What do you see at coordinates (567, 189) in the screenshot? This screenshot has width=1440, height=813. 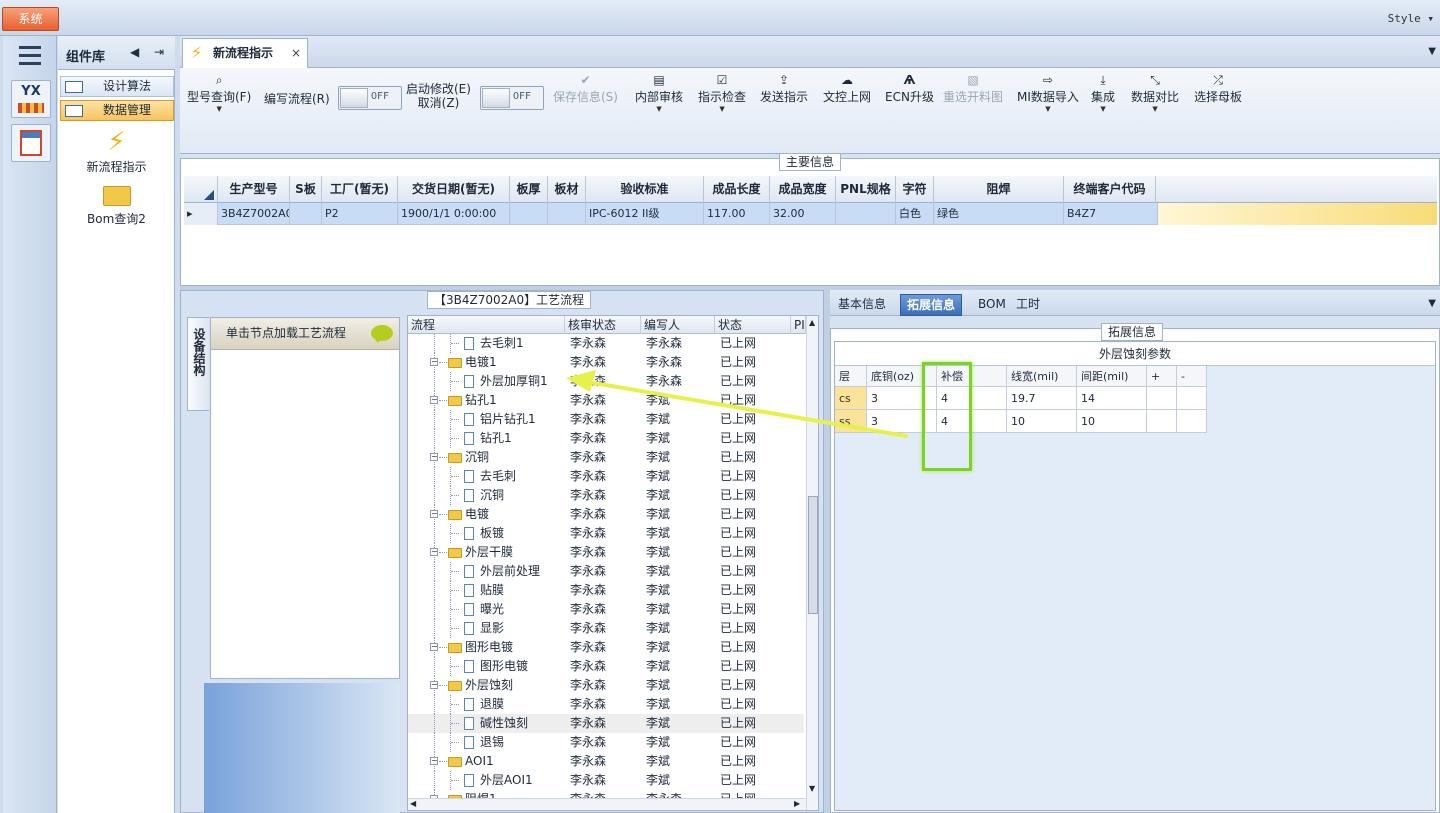 I see `col-header: 板材` at bounding box center [567, 189].